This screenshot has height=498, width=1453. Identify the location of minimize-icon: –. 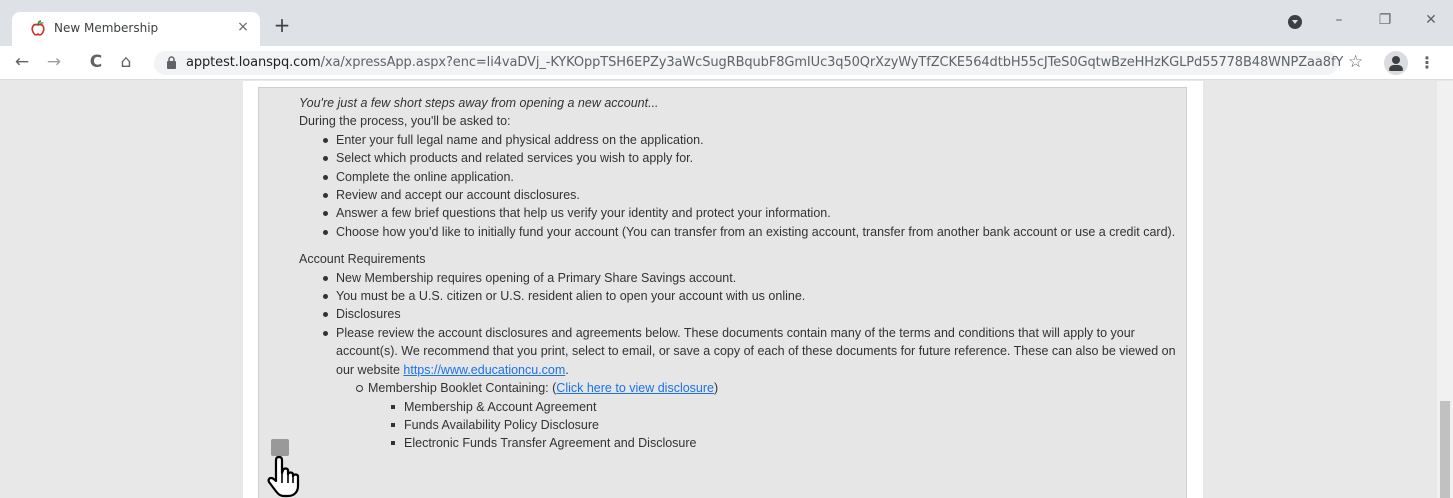
(1339, 20).